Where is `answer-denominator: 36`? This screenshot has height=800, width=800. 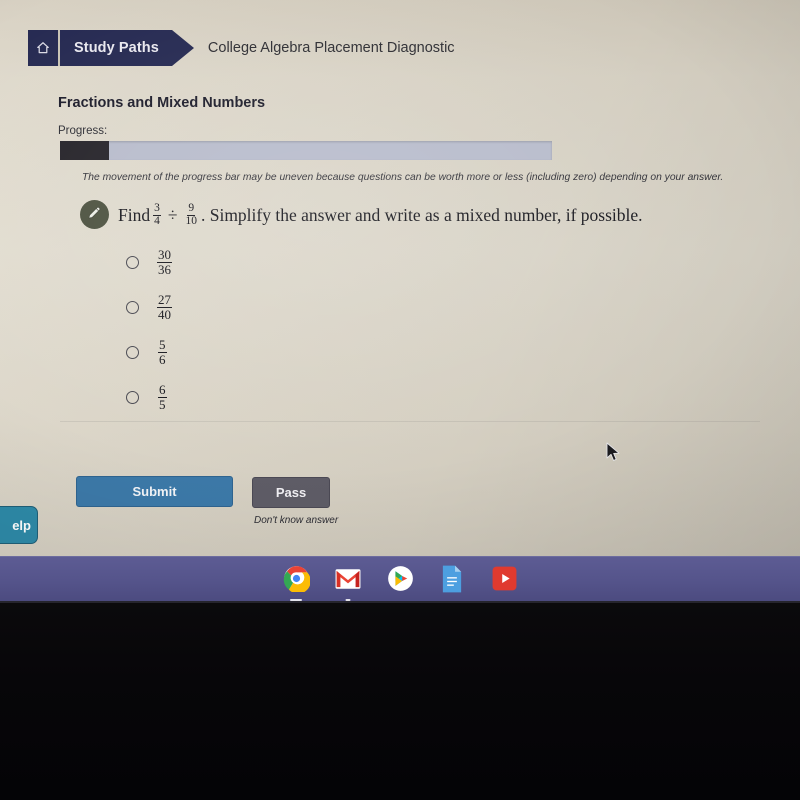
answer-denominator: 36 is located at coordinates (164, 269).